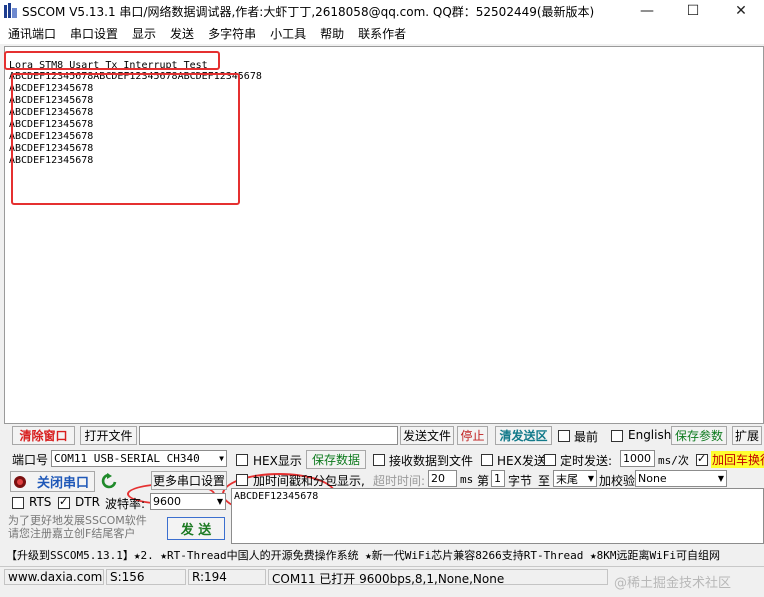 The width and height of the screenshot is (764, 597). What do you see at coordinates (652, 478) in the screenshot?
I see `checksum-value: None` at bounding box center [652, 478].